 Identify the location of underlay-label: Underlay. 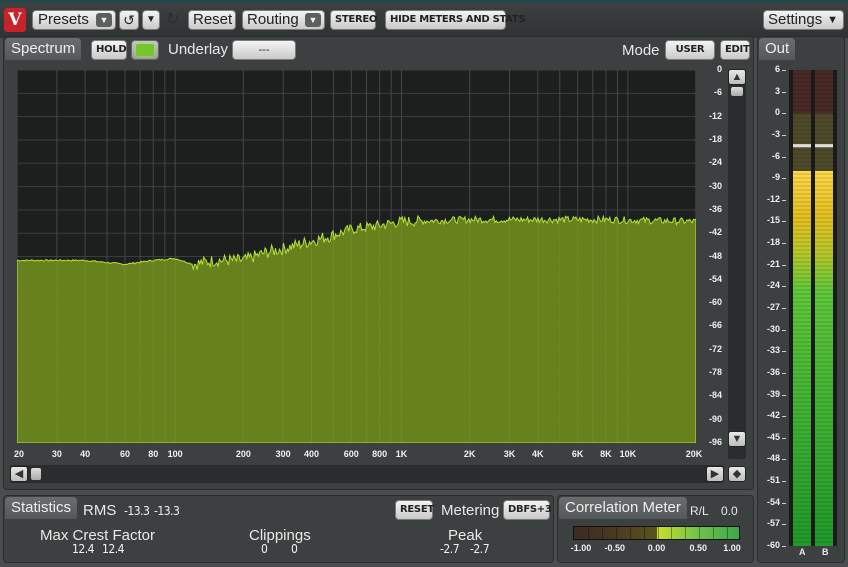
(198, 49).